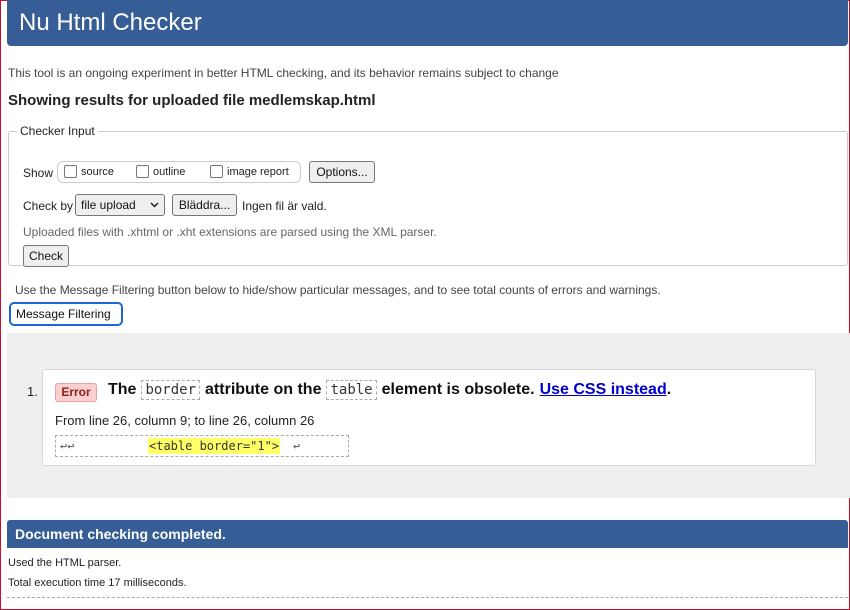 This screenshot has width=850, height=610. I want to click on show-outline-option: outline, so click(160, 171).